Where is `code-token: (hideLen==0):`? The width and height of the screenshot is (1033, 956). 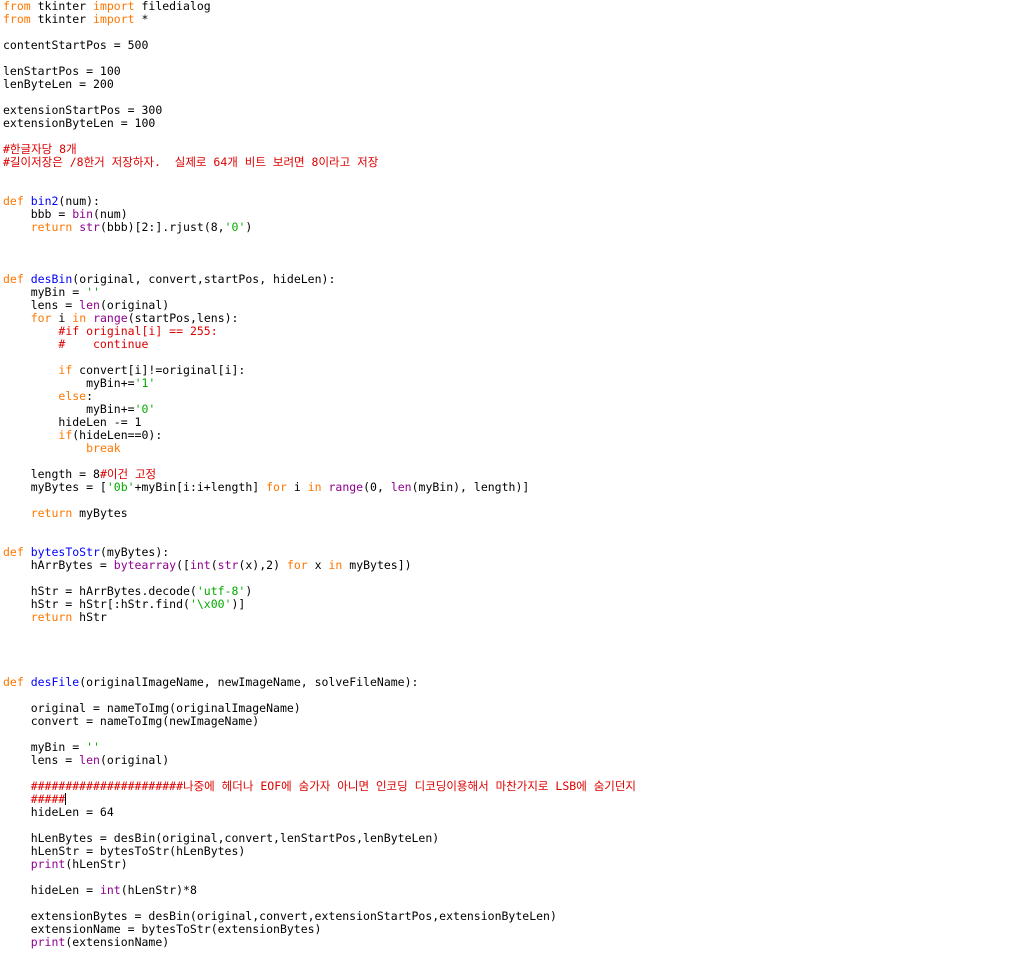
code-token: (hideLen==0): is located at coordinates (117, 435).